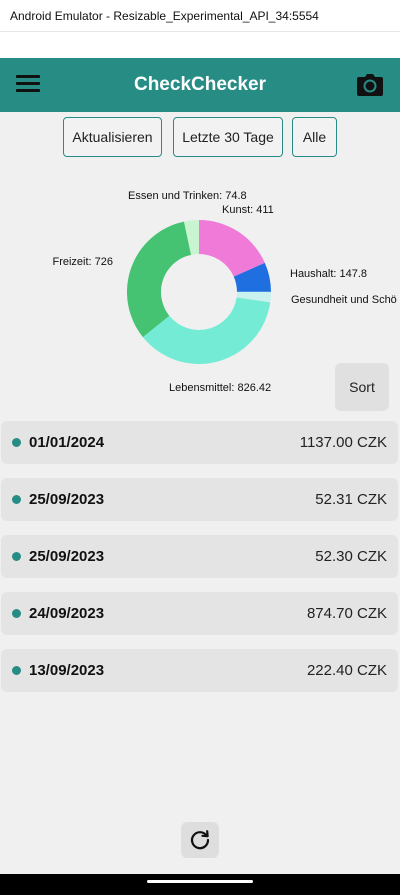 The height and width of the screenshot is (895, 400). Describe the element at coordinates (346, 613) in the screenshot. I see `entry-amount: 874.70 CZK` at that location.